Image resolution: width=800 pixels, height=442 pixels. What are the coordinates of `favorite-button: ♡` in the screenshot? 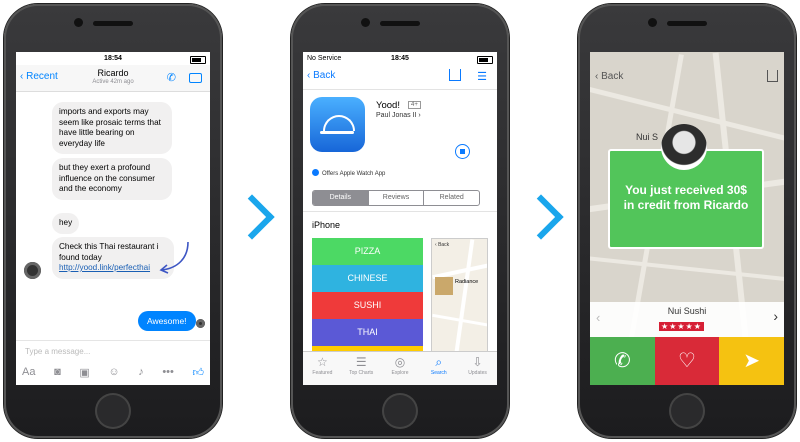 It's located at (687, 361).